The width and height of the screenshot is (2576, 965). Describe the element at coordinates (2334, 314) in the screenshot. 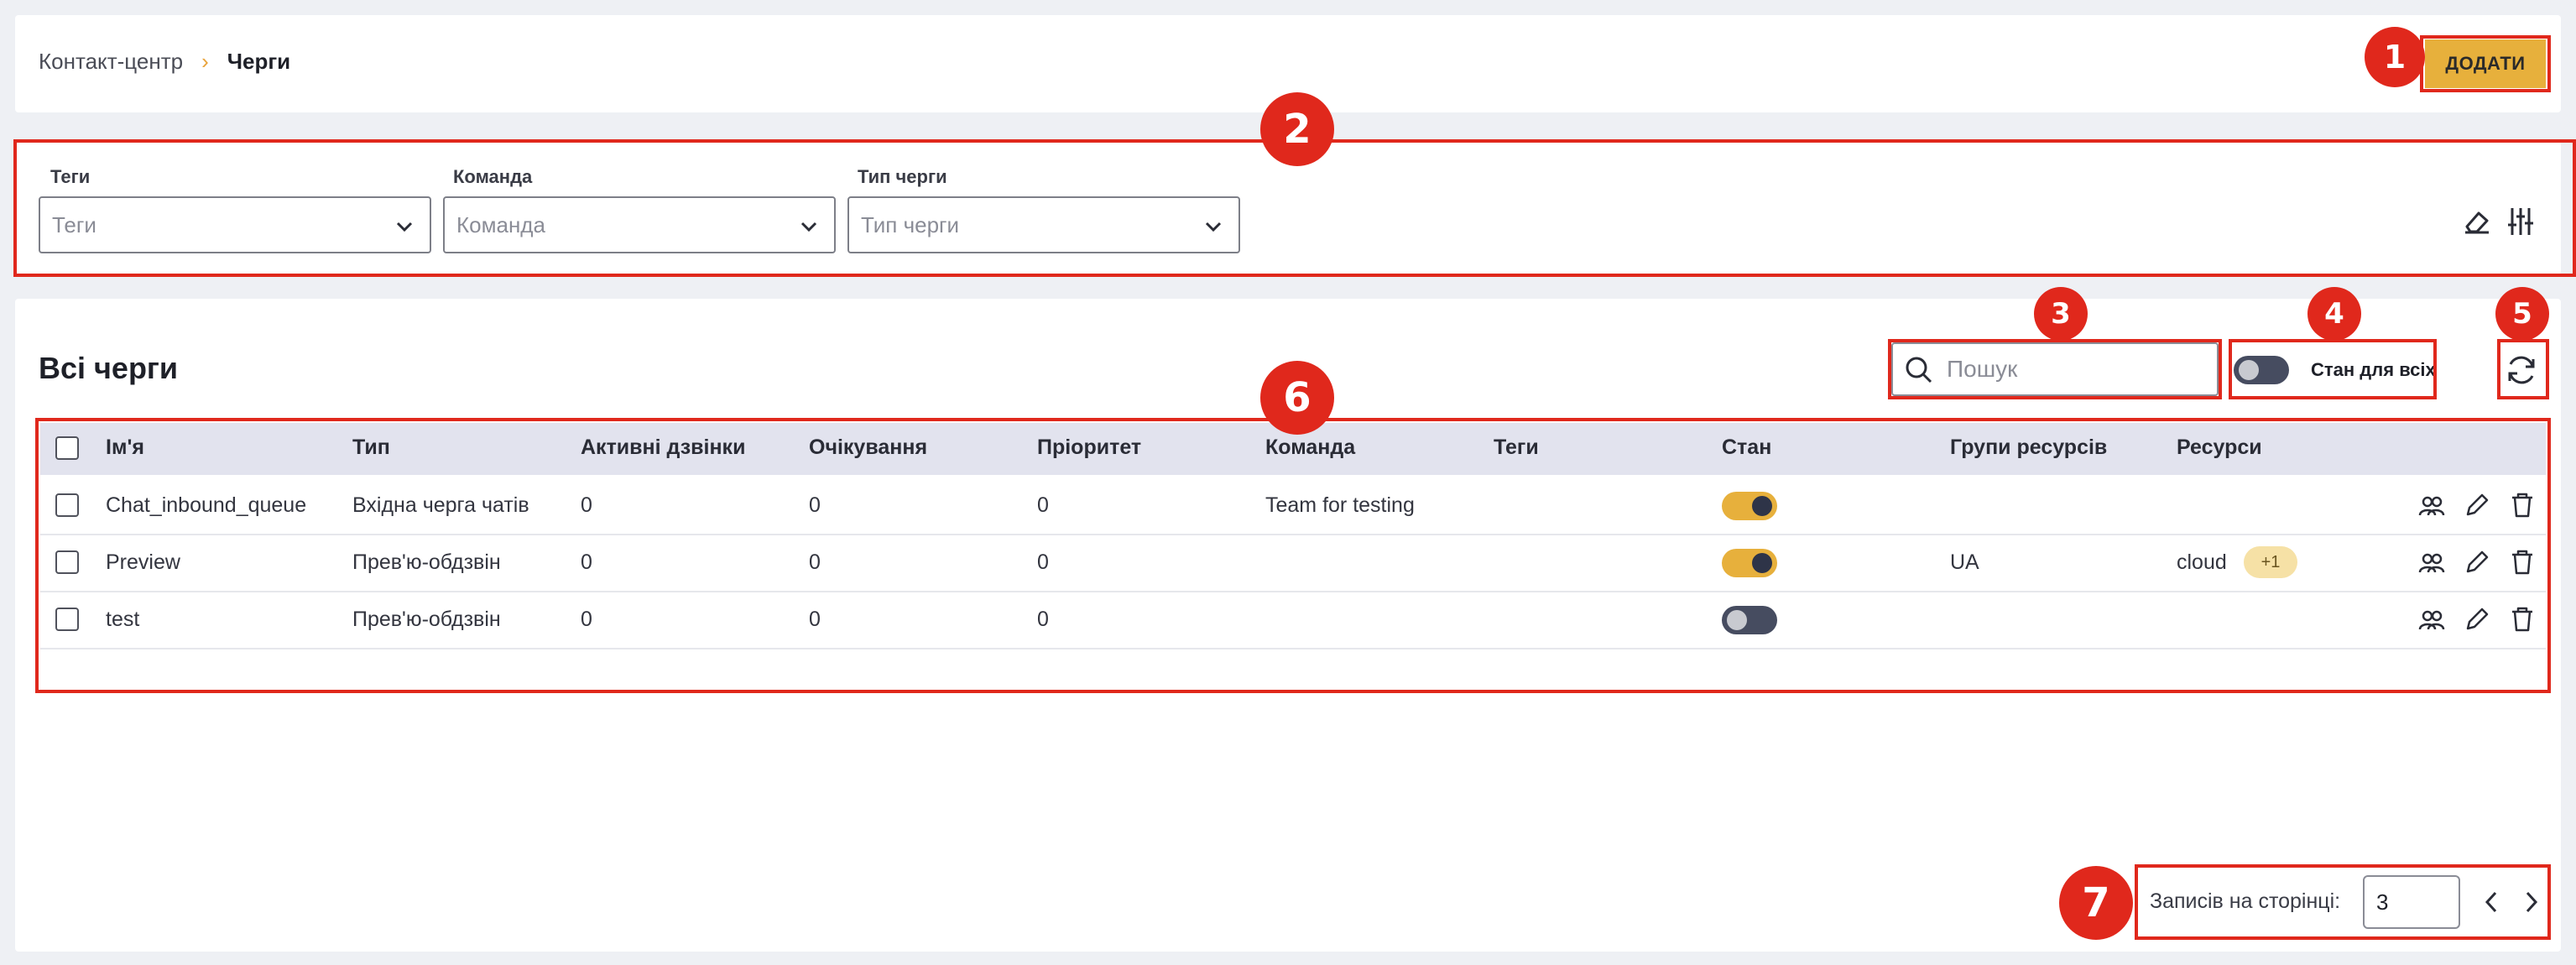

I see `annotation-marker-4: 4` at that location.